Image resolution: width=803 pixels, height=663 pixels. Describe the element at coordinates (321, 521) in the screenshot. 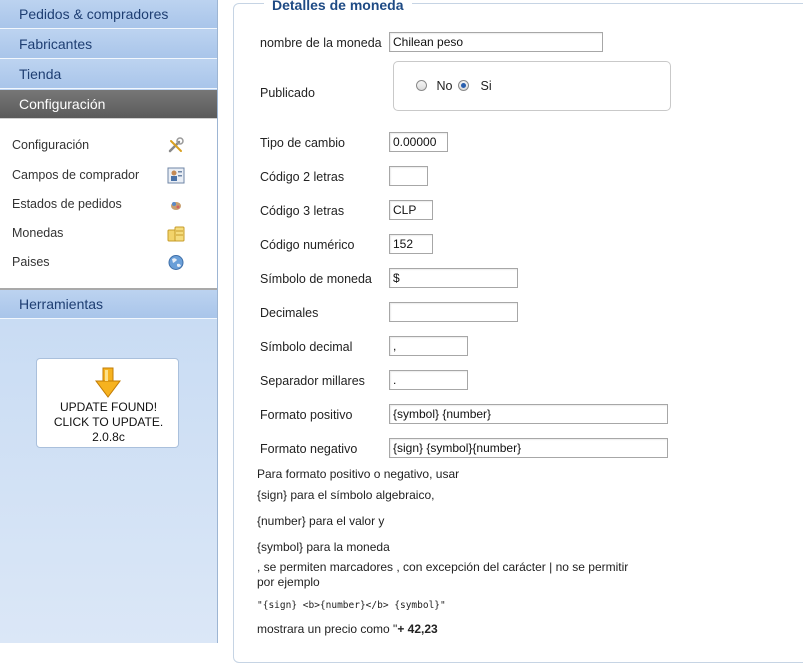

I see `help-number: {number} para el valor y` at that location.